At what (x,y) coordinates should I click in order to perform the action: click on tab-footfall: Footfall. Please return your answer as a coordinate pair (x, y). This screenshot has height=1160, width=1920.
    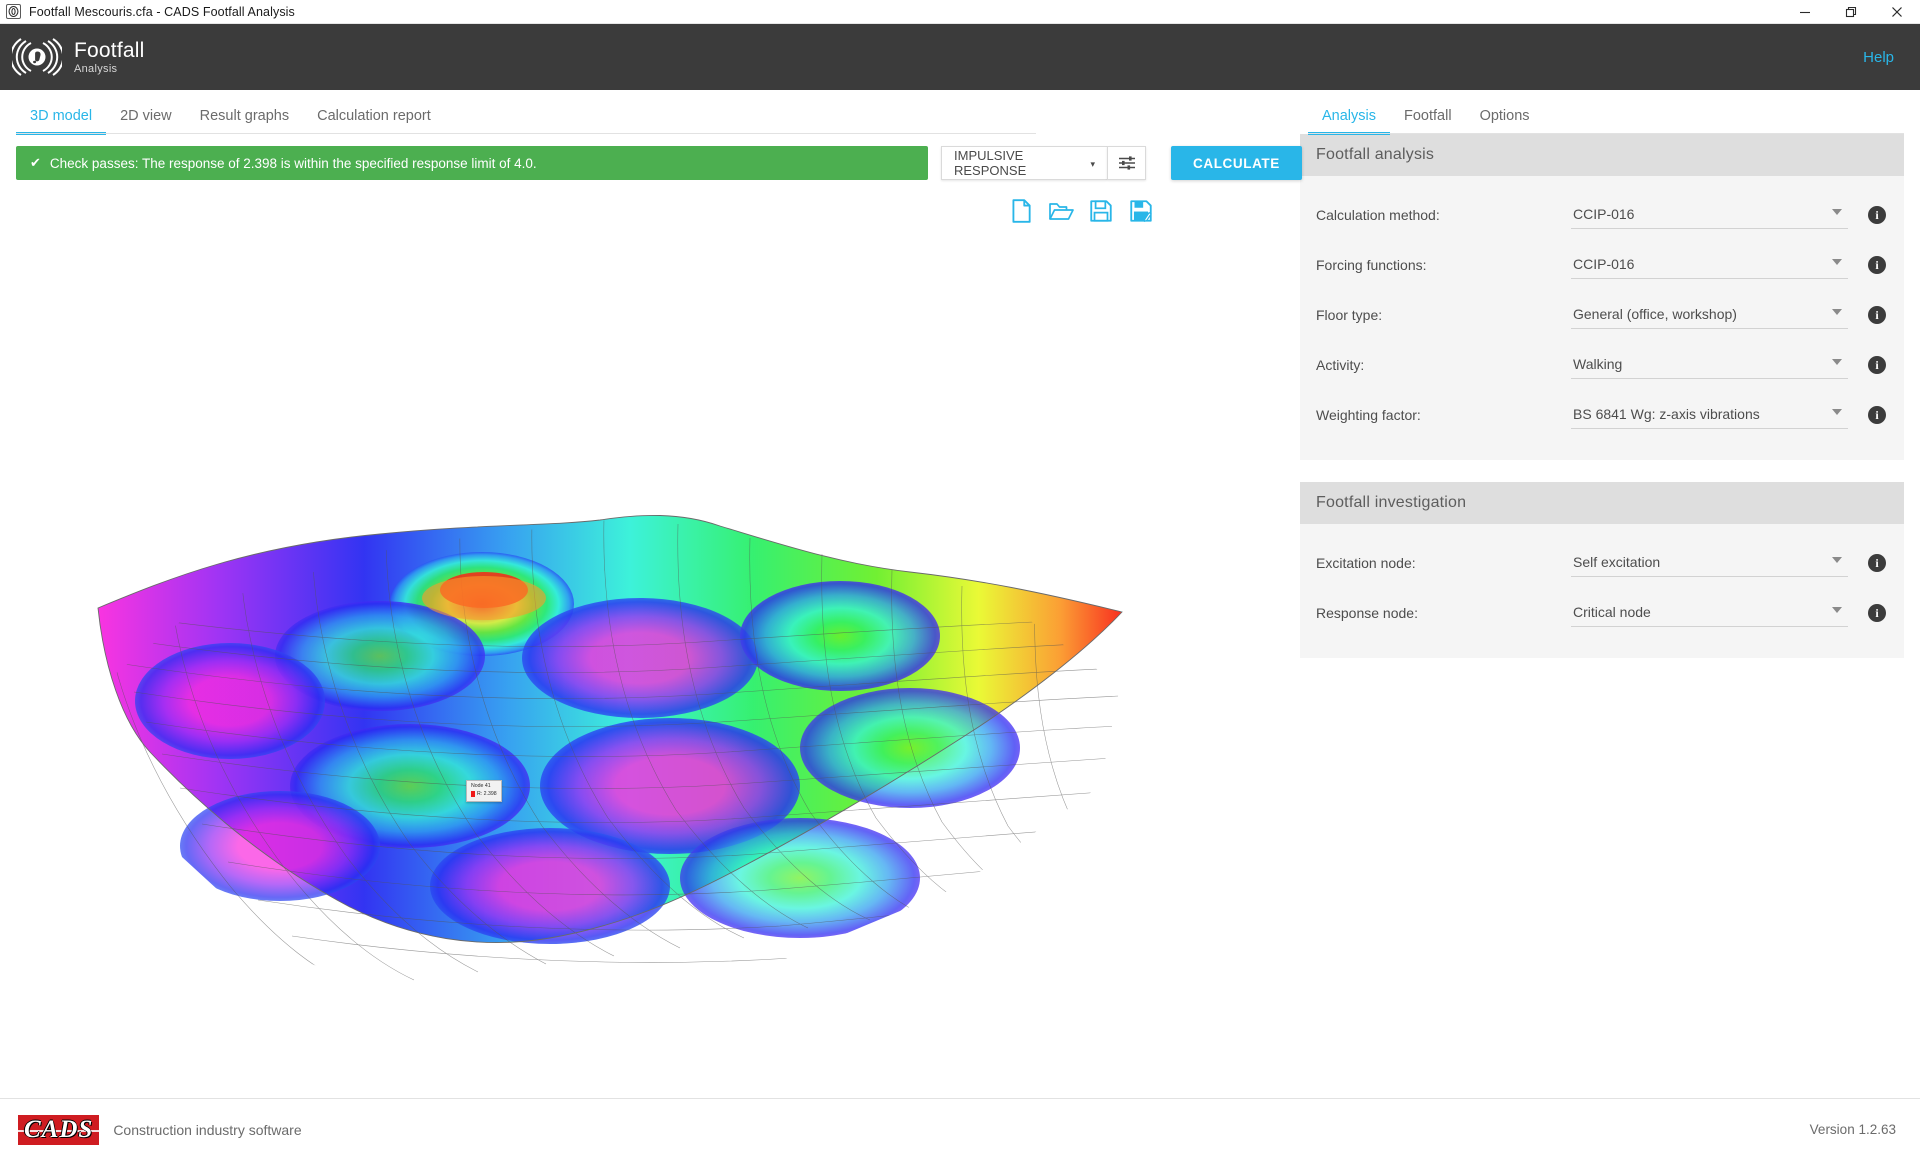
    Looking at the image, I should click on (1428, 121).